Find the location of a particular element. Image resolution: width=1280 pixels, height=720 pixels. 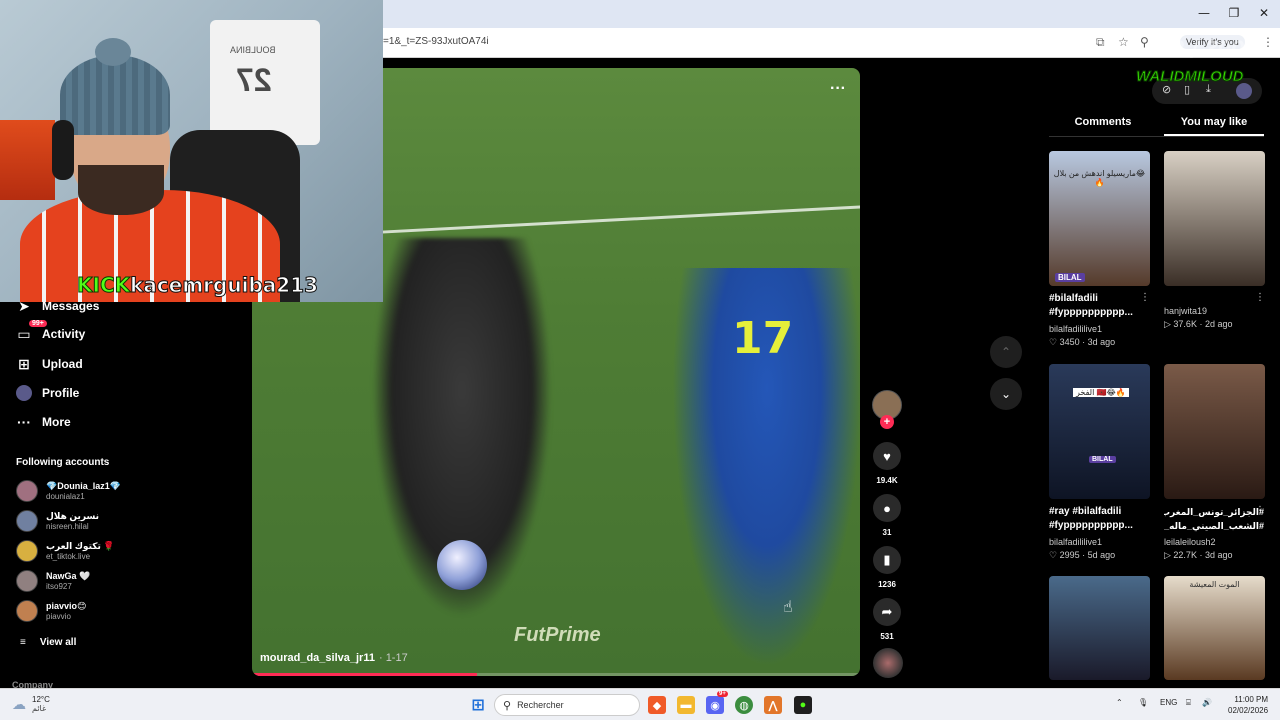

jersey-number: 17 is located at coordinates (763, 338).